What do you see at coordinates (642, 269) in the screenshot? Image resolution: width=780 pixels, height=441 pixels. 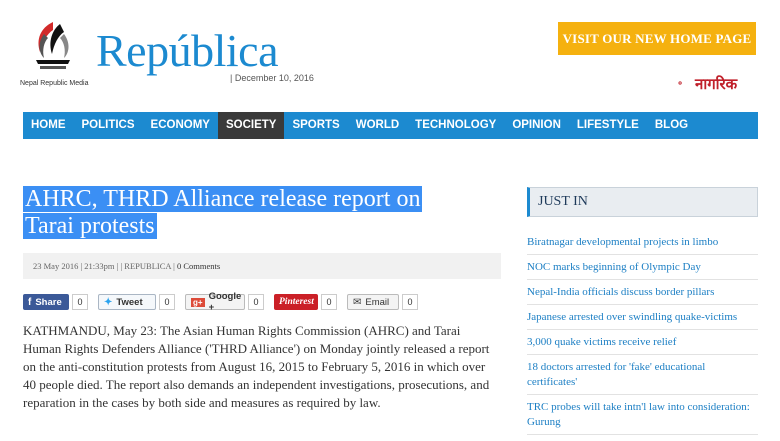 I see `list-item: NOC marks beginning of Olympic Day` at bounding box center [642, 269].